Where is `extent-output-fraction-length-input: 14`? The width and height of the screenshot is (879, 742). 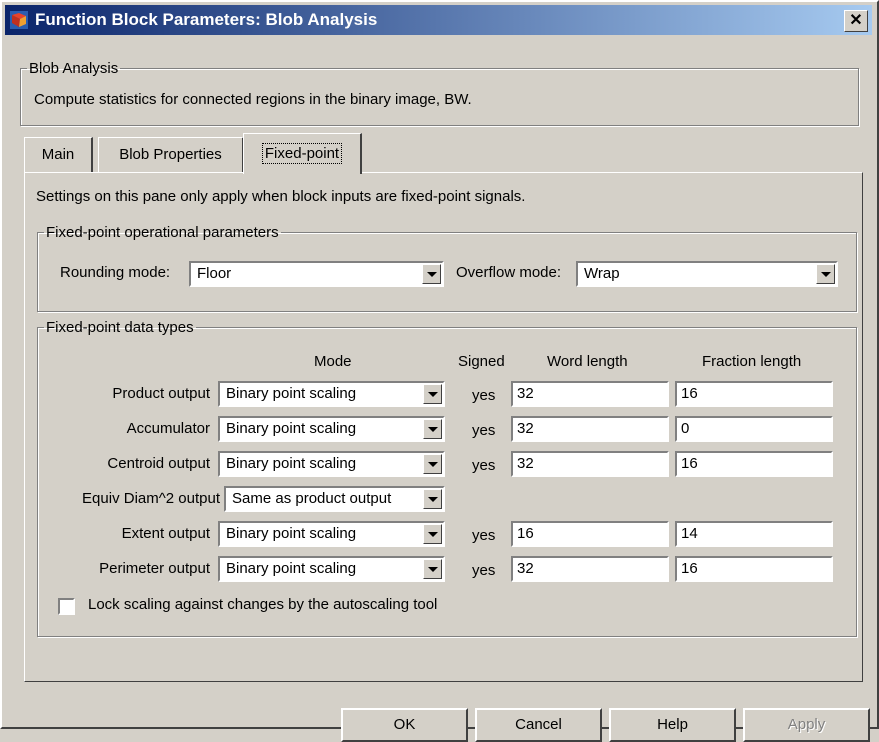
extent-output-fraction-length-input: 14 is located at coordinates (754, 534).